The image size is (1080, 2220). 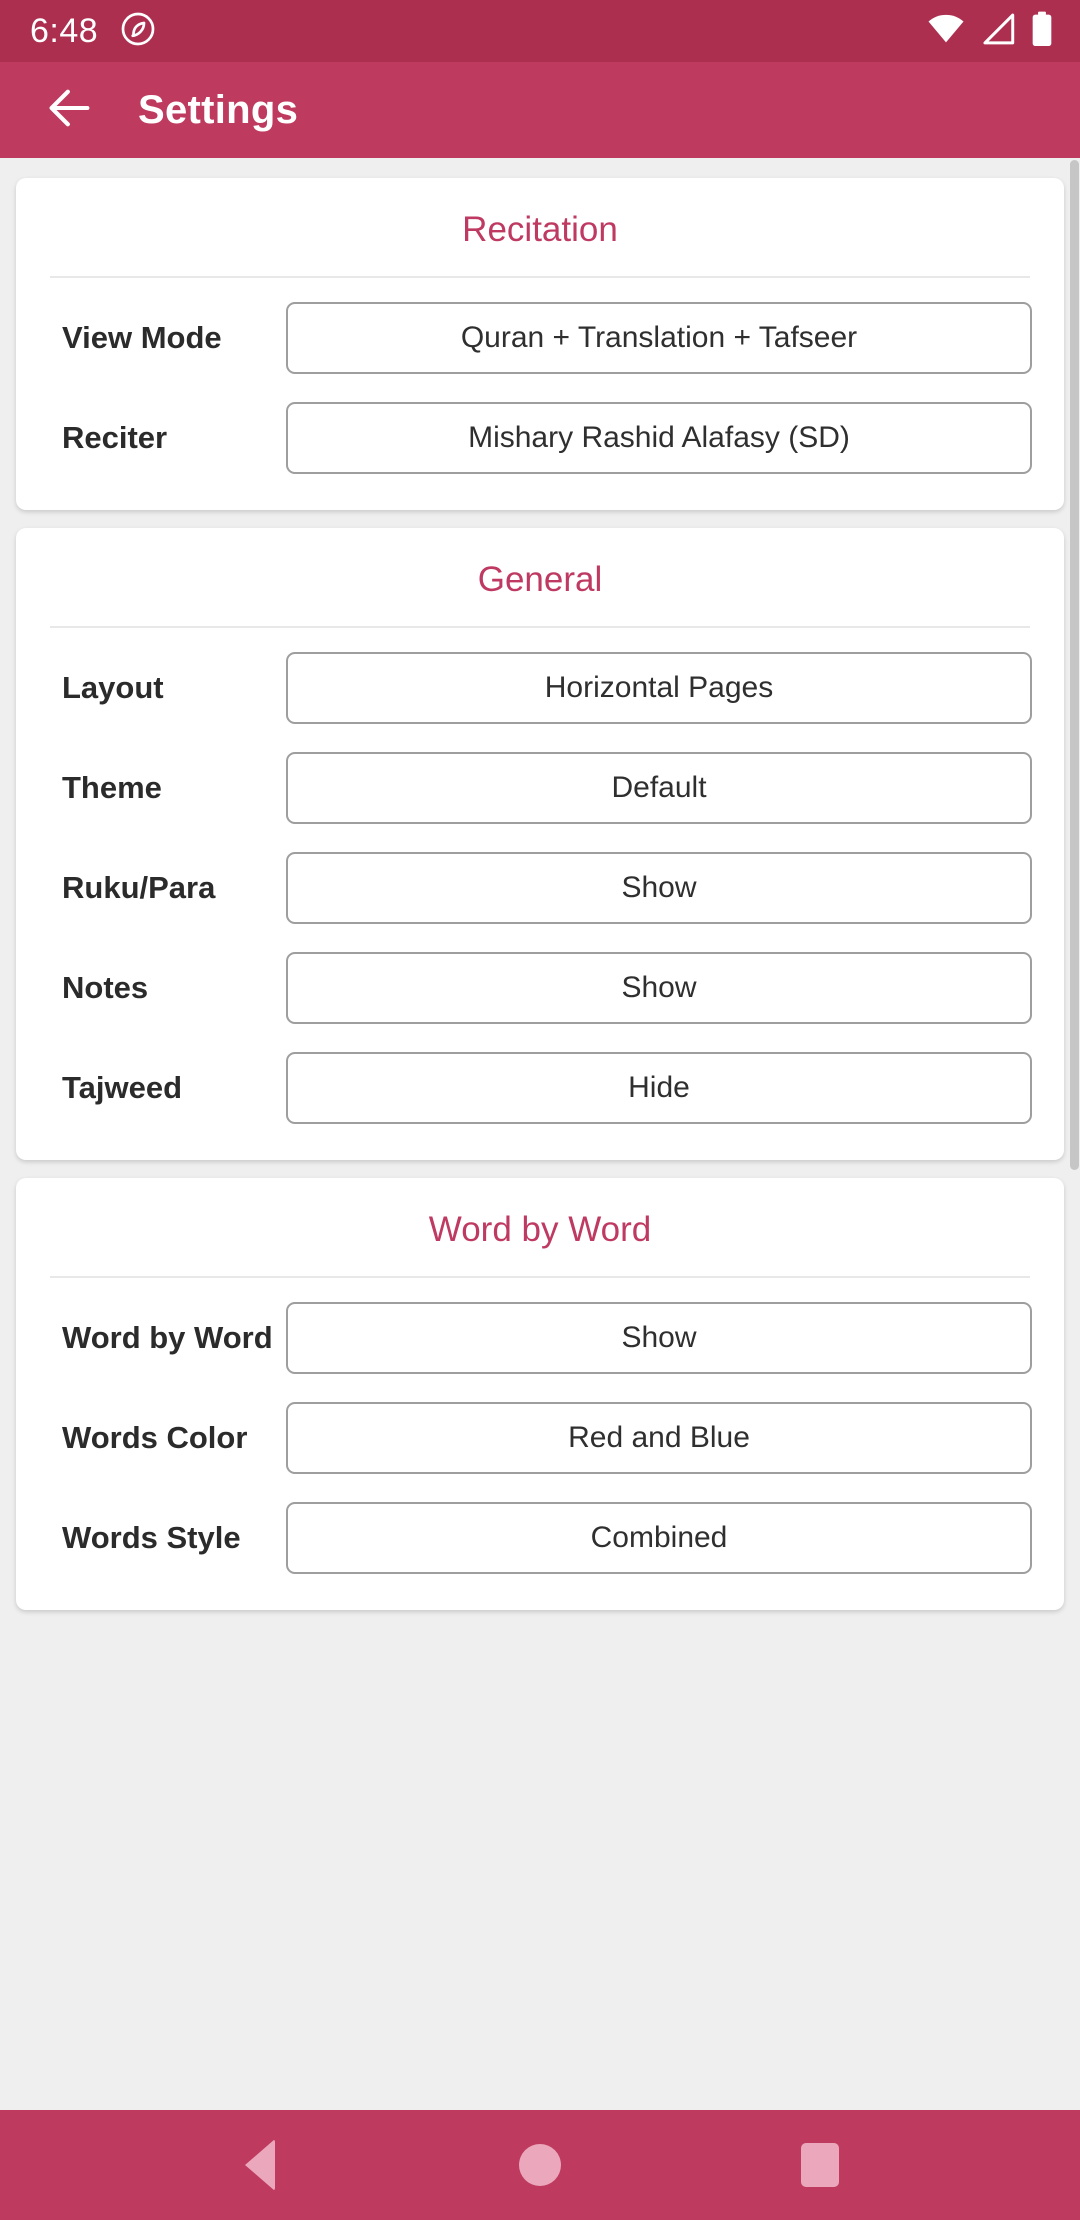 I want to click on setting-value-words-style: Combined, so click(x=659, y=1538).